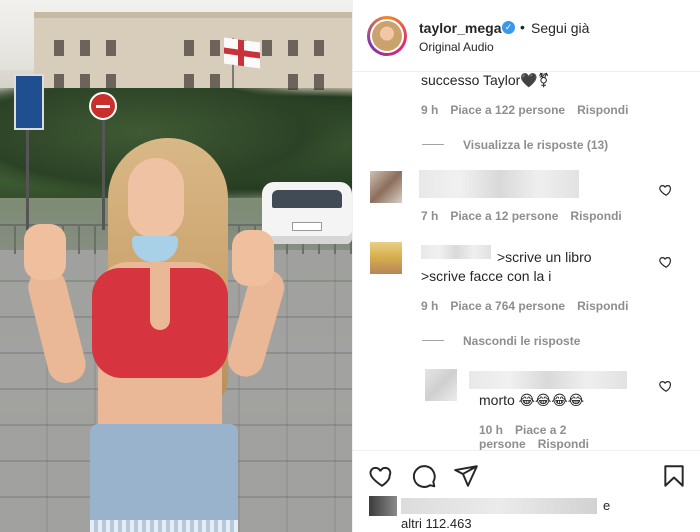 Image resolution: width=700 pixels, height=532 pixels. I want to click on red-top, so click(160, 323).